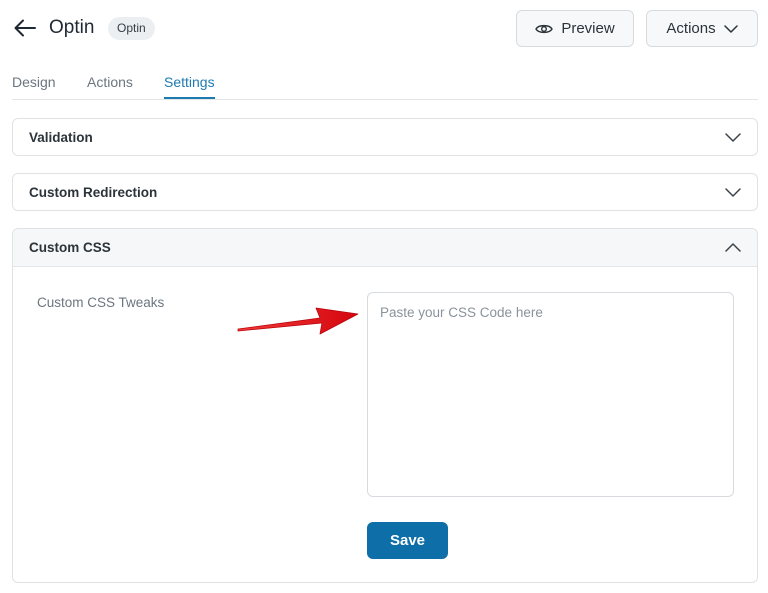 Image resolution: width=768 pixels, height=593 pixels. I want to click on actions-dropdown-button: Actions, so click(702, 28).